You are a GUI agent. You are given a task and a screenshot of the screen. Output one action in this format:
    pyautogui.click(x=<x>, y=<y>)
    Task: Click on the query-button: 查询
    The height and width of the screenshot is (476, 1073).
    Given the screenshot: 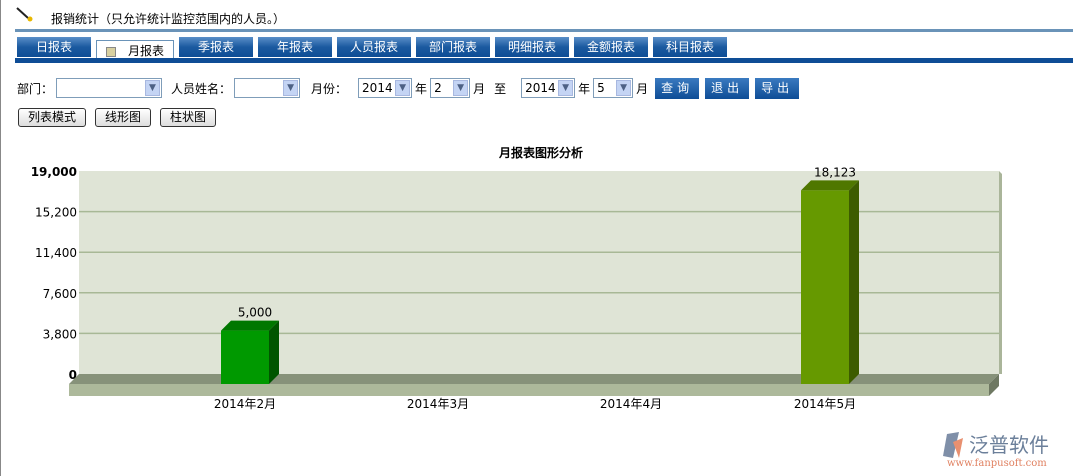 What is the action you would take?
    pyautogui.click(x=677, y=88)
    